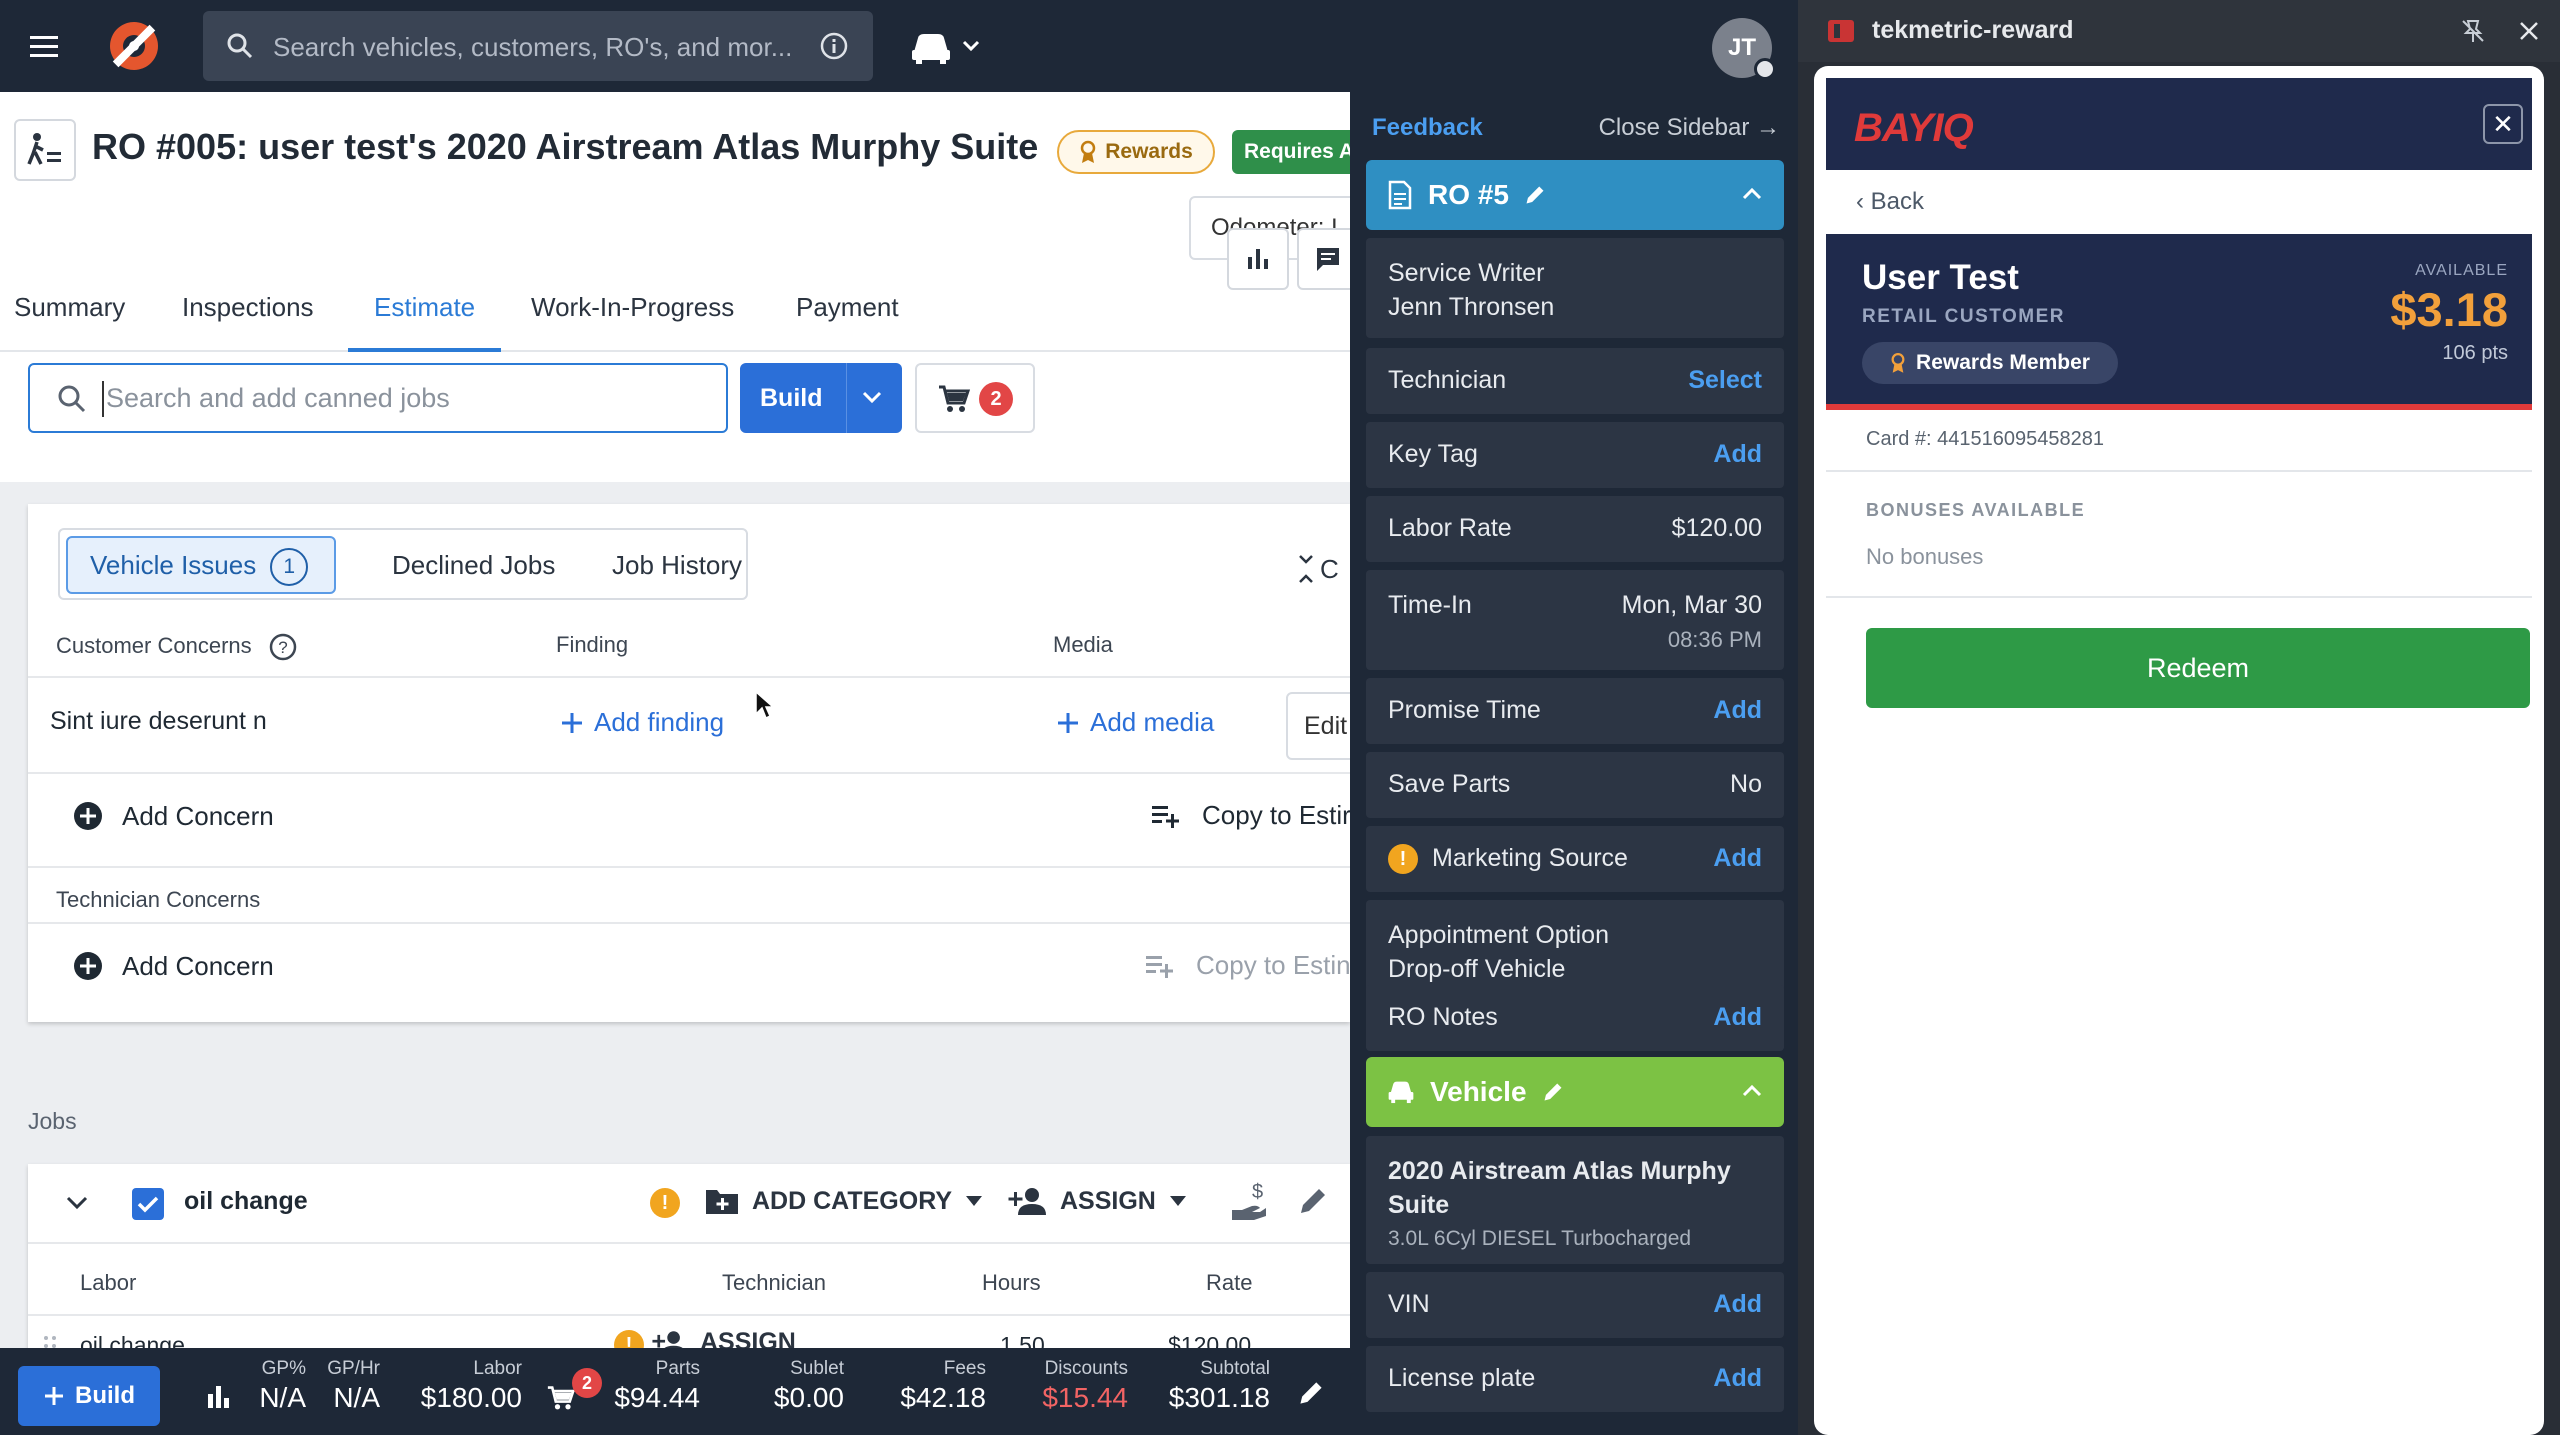  I want to click on tab-declined-jobs: Declined Jobs, so click(473, 565).